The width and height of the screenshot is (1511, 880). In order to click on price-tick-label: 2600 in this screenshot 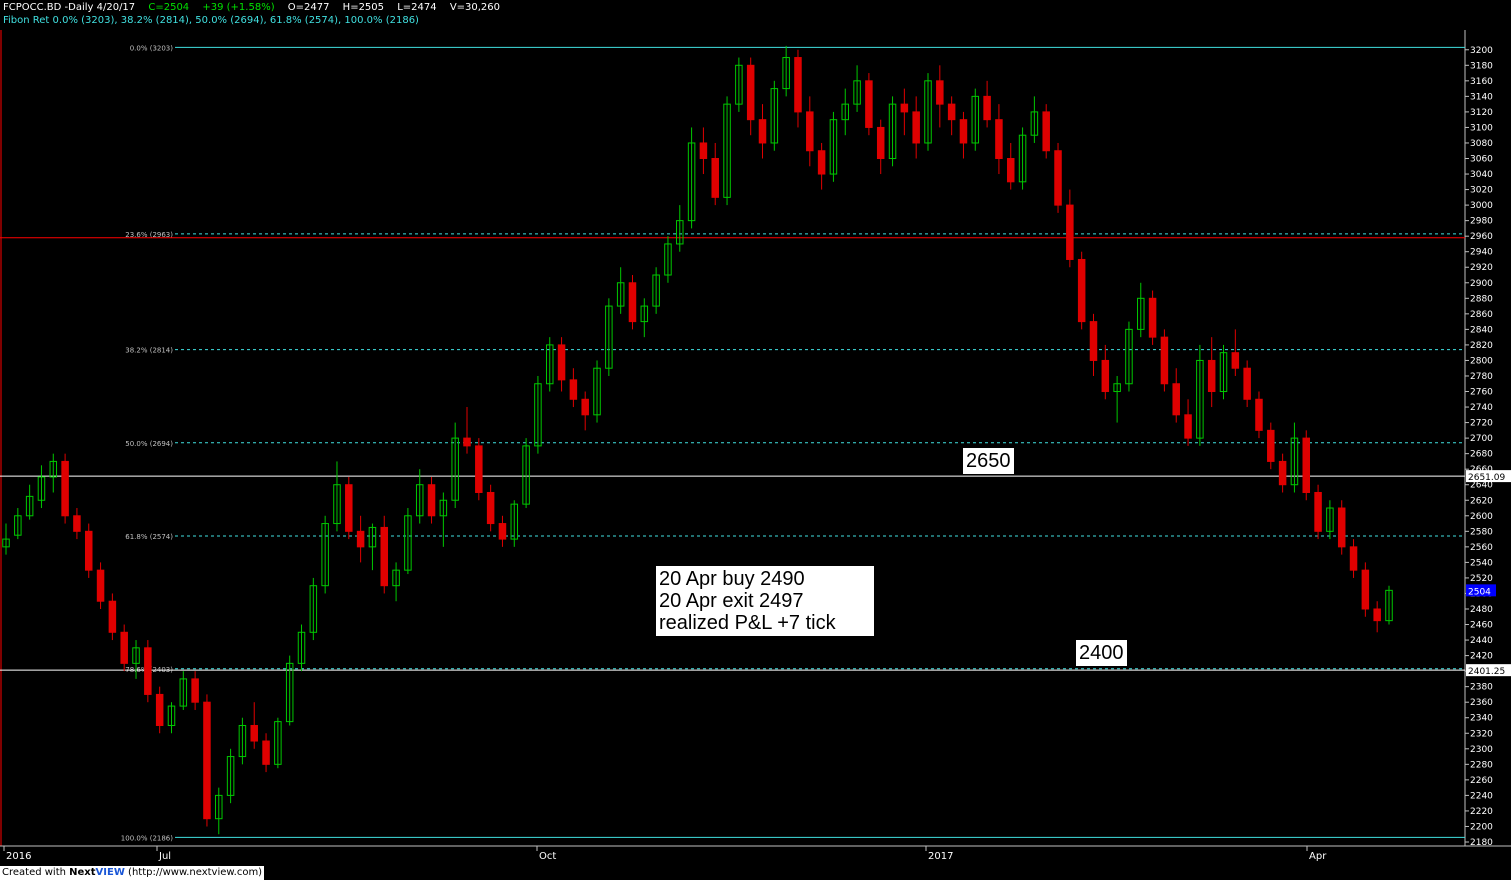, I will do `click(1481, 517)`.